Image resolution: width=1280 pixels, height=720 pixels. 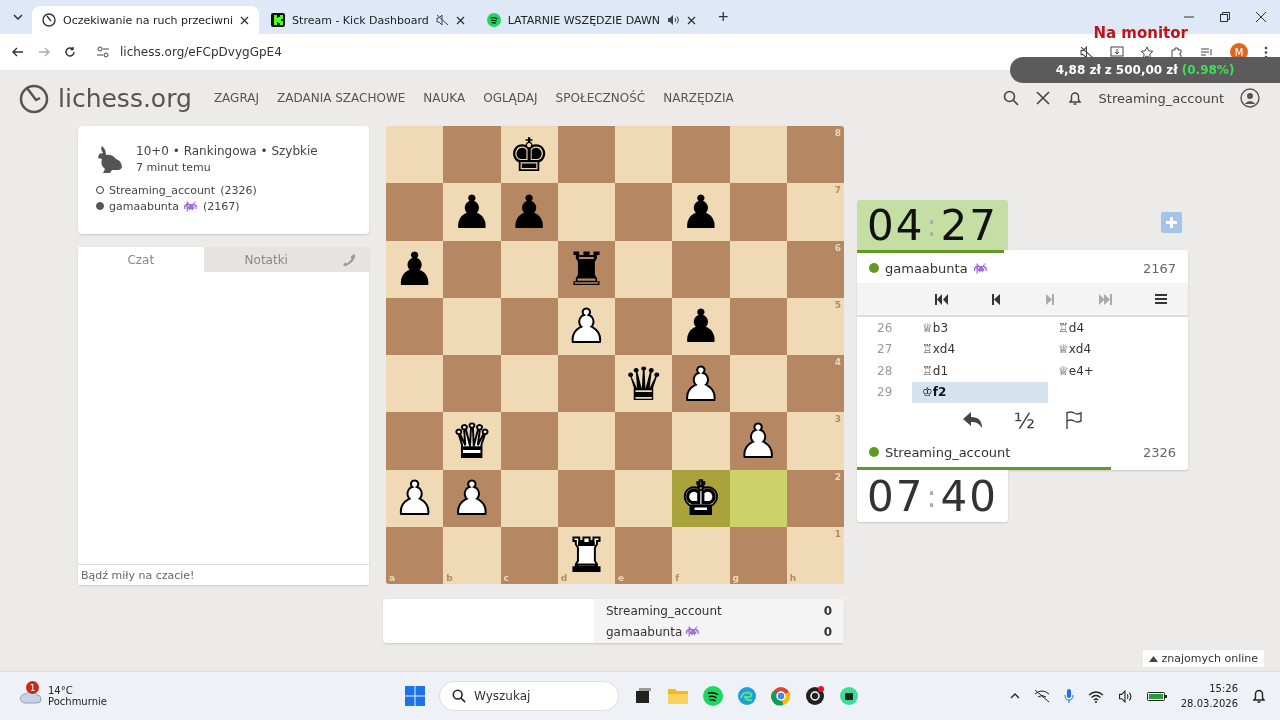 What do you see at coordinates (1074, 98) in the screenshot?
I see `bell-icon` at bounding box center [1074, 98].